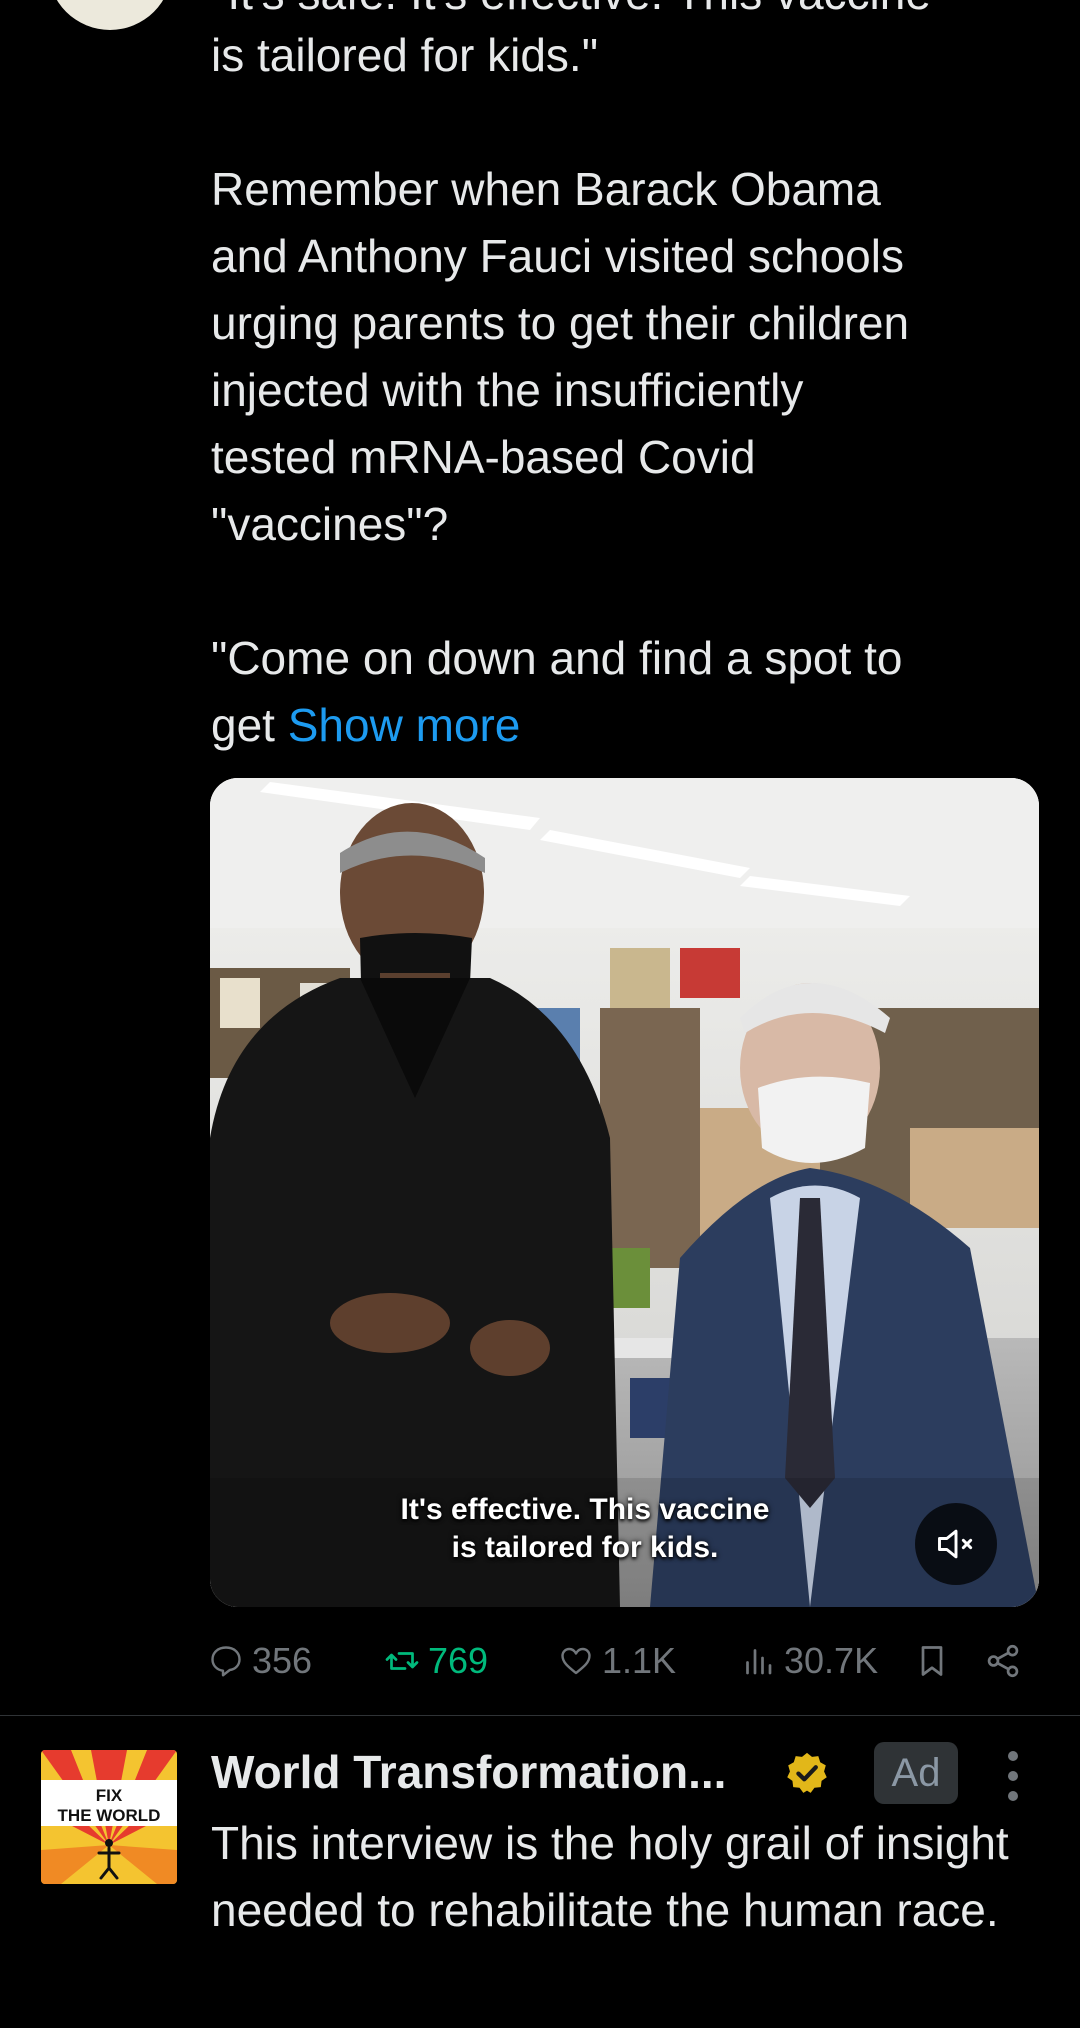 This screenshot has width=1080, height=2028. I want to click on tweet-text-line-1: is tailored for kids.", so click(405, 55).